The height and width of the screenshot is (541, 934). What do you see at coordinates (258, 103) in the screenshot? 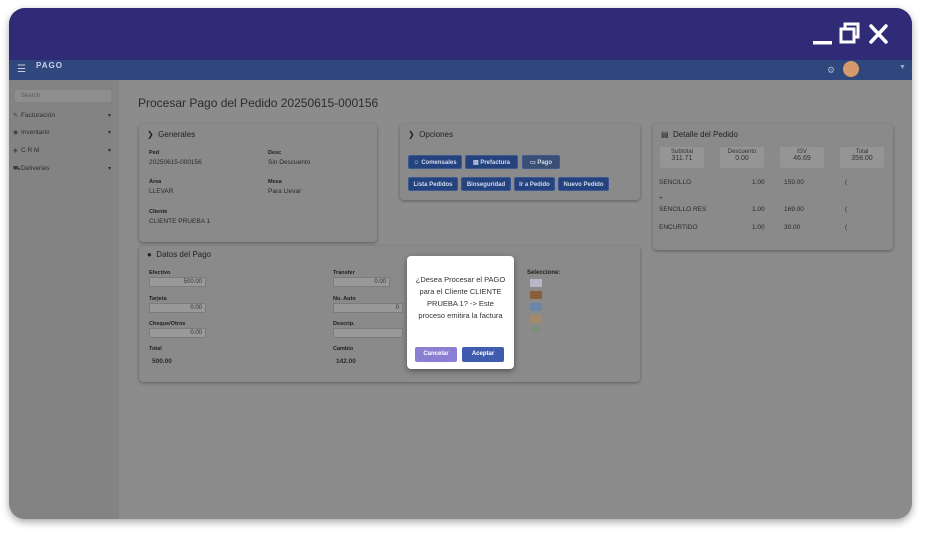
I see `page-title: Procesar Pago del Pedido 20250615-000156` at bounding box center [258, 103].